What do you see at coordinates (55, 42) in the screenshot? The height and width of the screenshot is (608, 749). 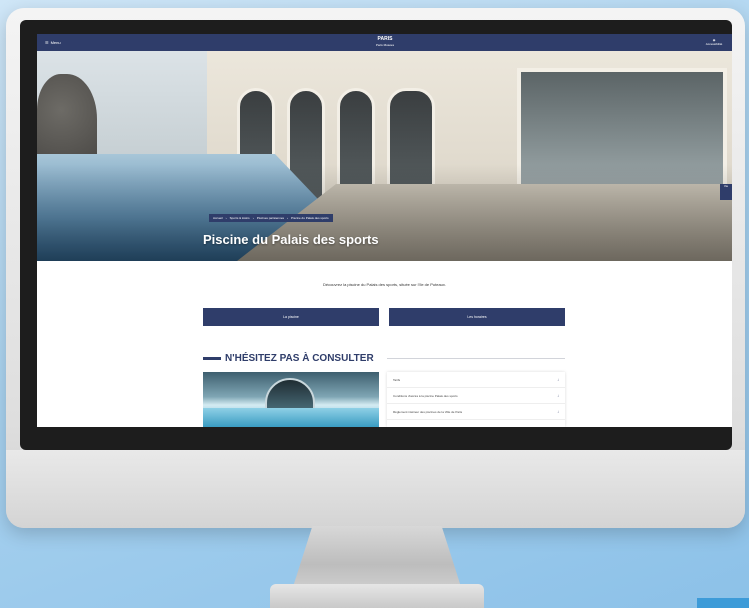 I see `menu-label: Menu` at bounding box center [55, 42].